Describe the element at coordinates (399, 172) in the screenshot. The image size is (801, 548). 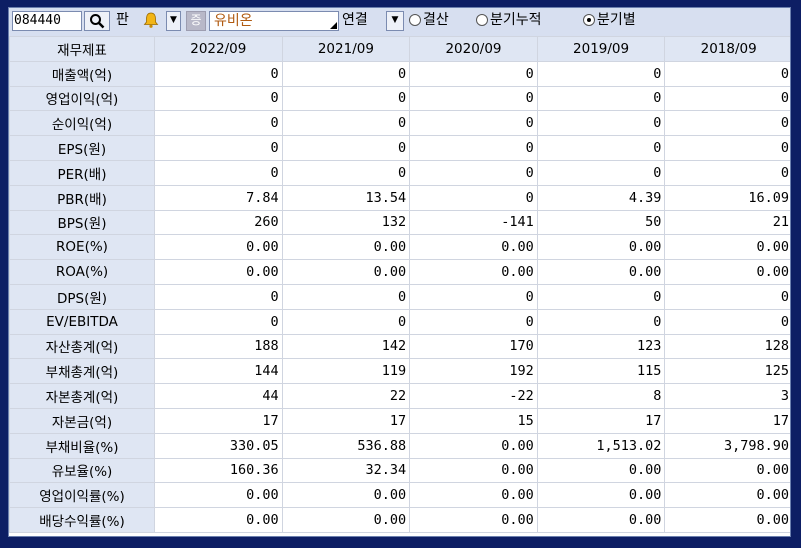
I see `table-row: PER(배) 0 0 0 0 0` at that location.